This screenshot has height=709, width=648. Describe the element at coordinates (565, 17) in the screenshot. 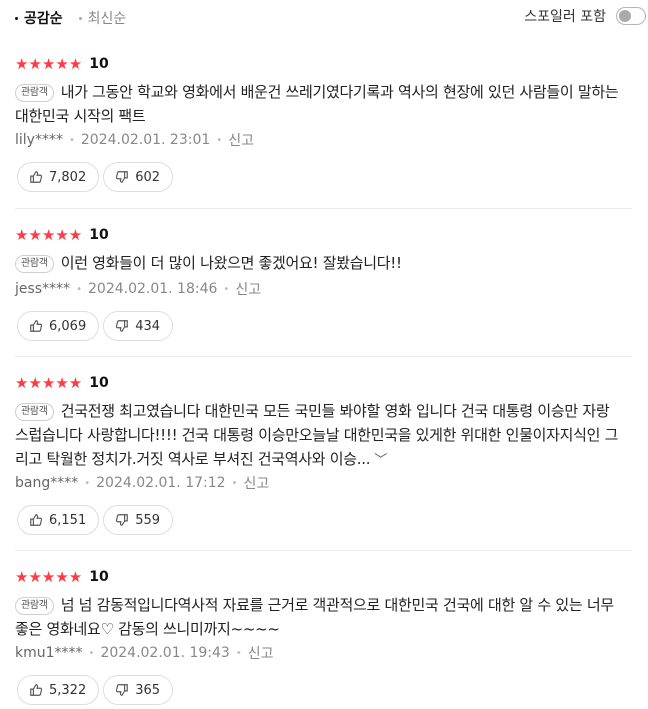

I see `spoiler-label: 스포일러 포함` at that location.